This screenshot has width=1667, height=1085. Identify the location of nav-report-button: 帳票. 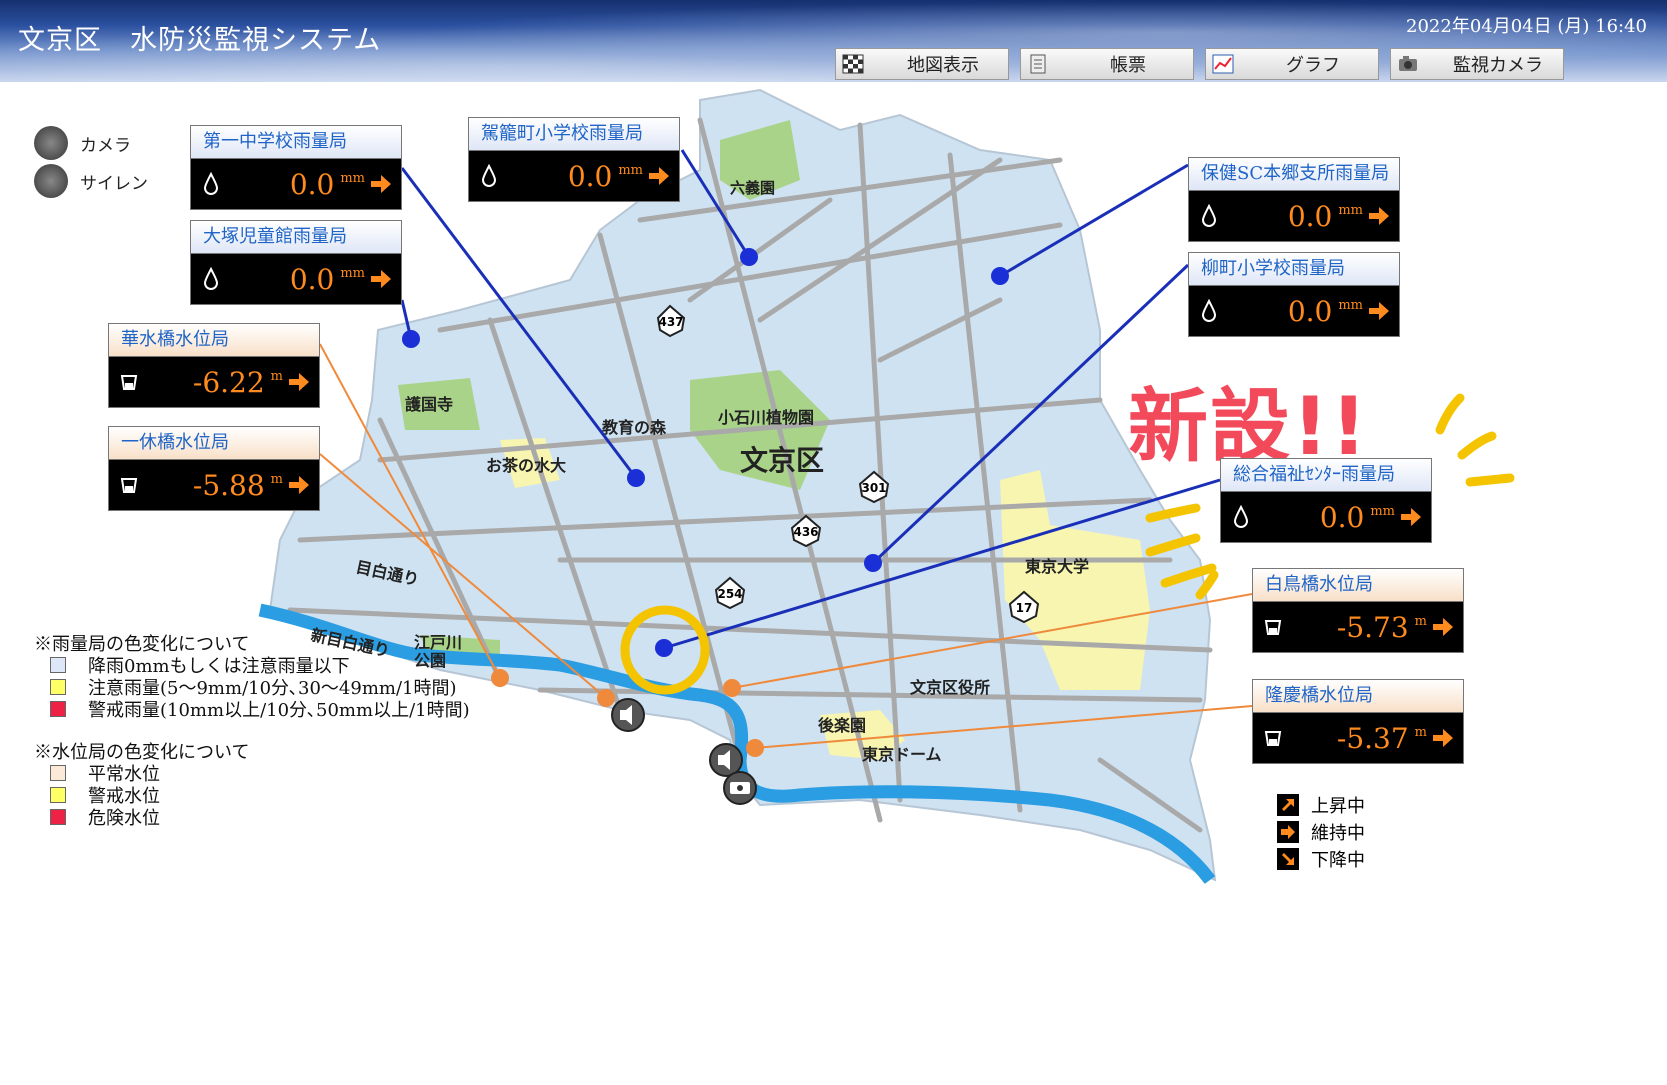
(1107, 64).